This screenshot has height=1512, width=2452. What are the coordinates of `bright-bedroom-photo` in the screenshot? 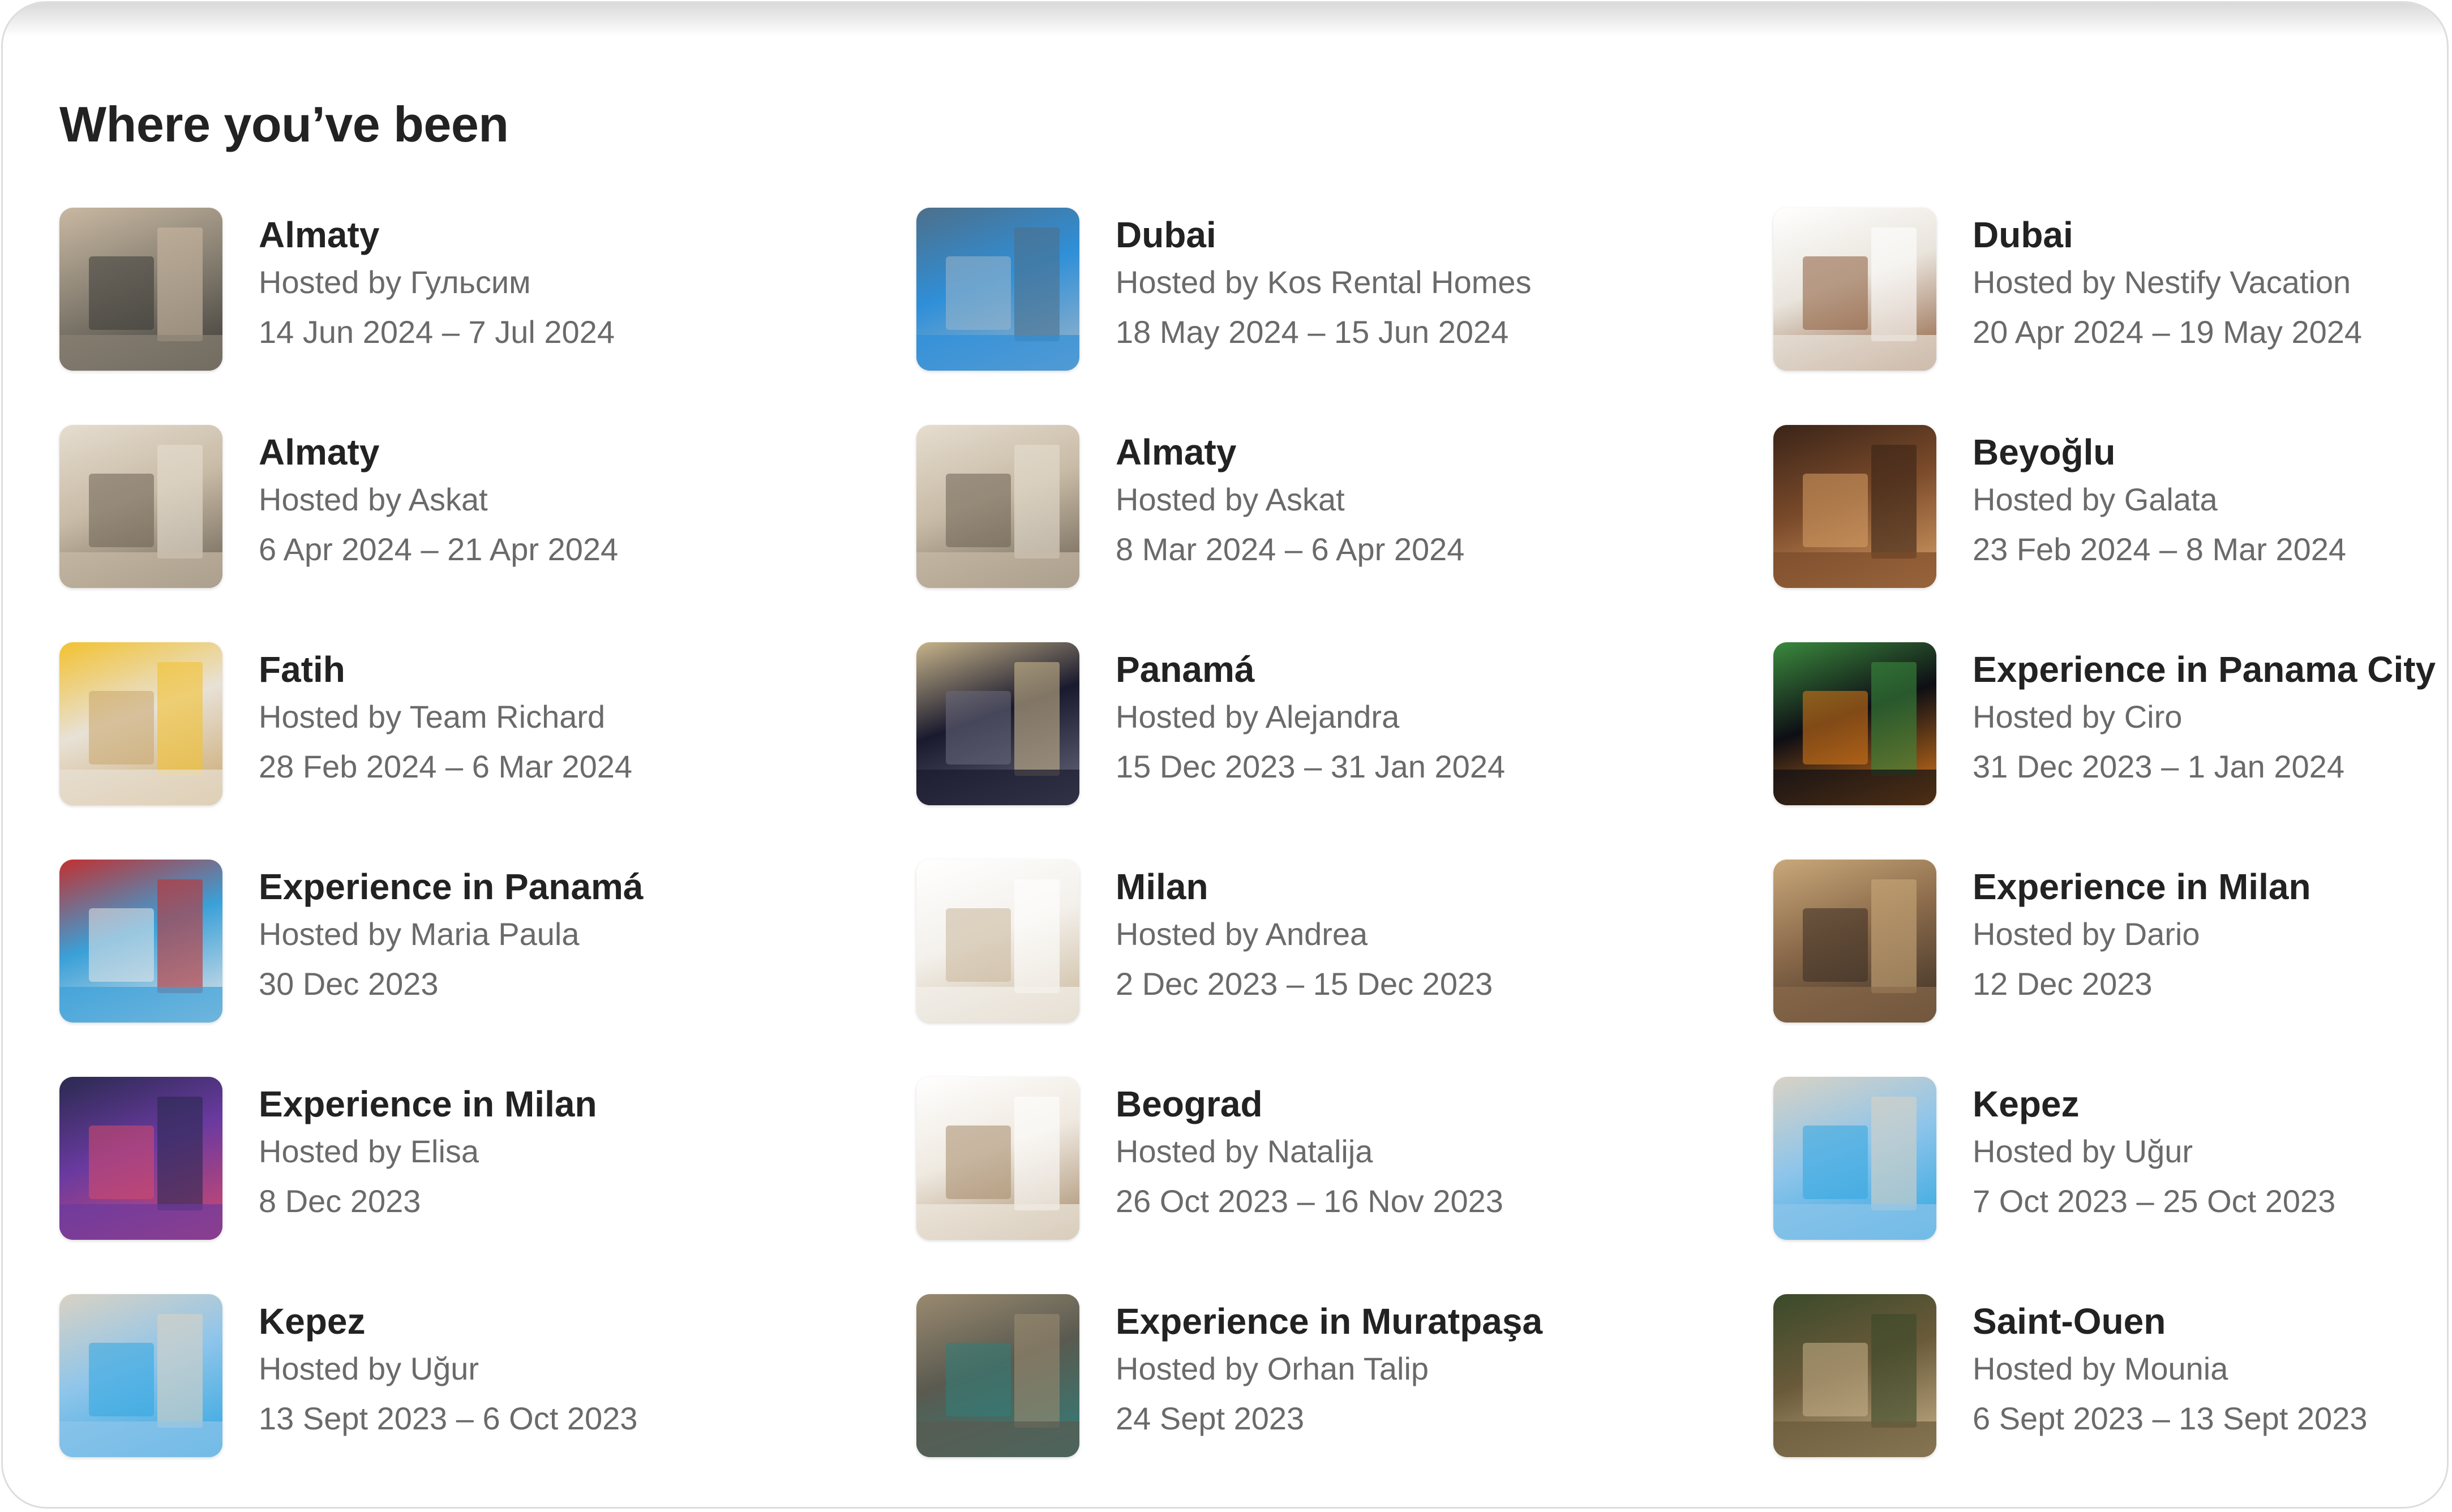 It's located at (998, 941).